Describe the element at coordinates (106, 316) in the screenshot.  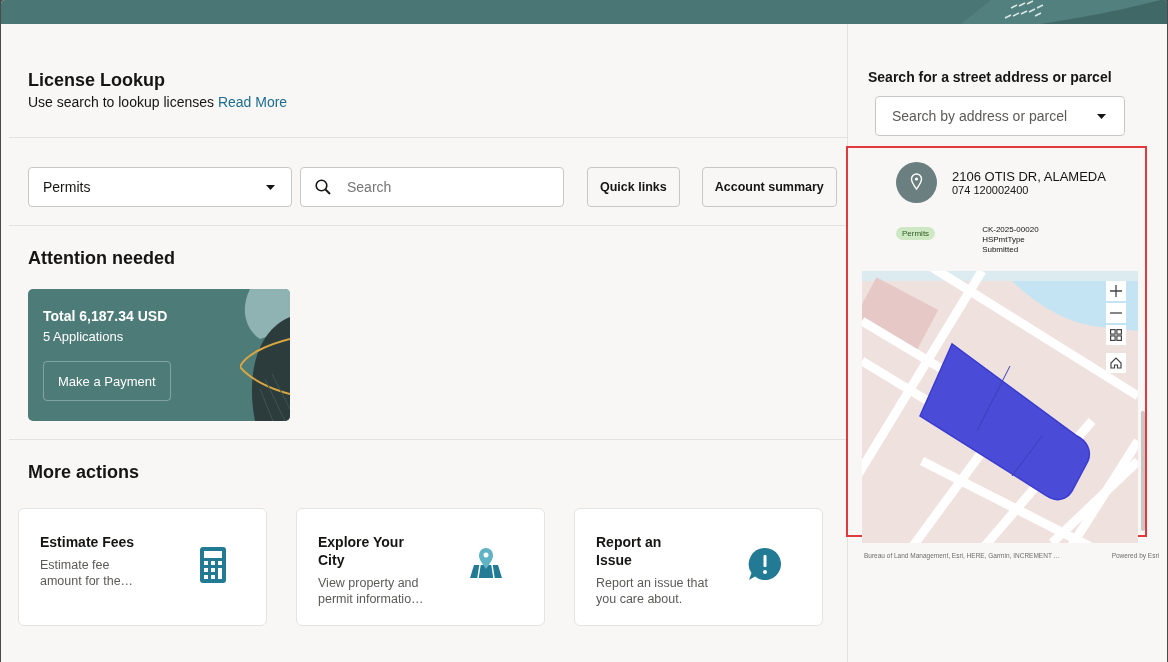
I see `total-amount: Total 6,187.34 USD` at that location.